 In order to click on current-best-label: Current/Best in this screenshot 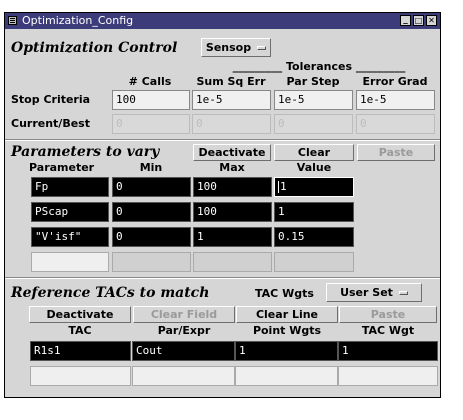, I will do `click(50, 123)`.